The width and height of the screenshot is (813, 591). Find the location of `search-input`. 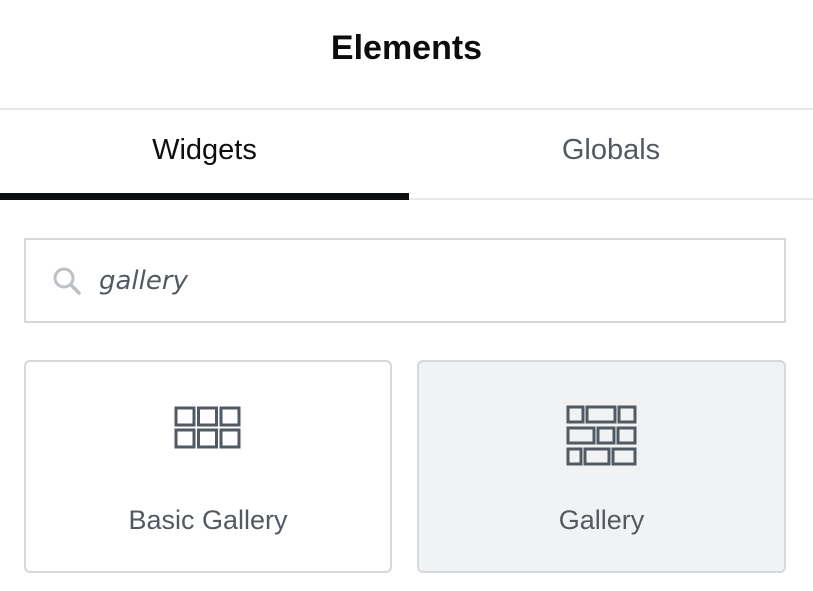

search-input is located at coordinates (409, 280).